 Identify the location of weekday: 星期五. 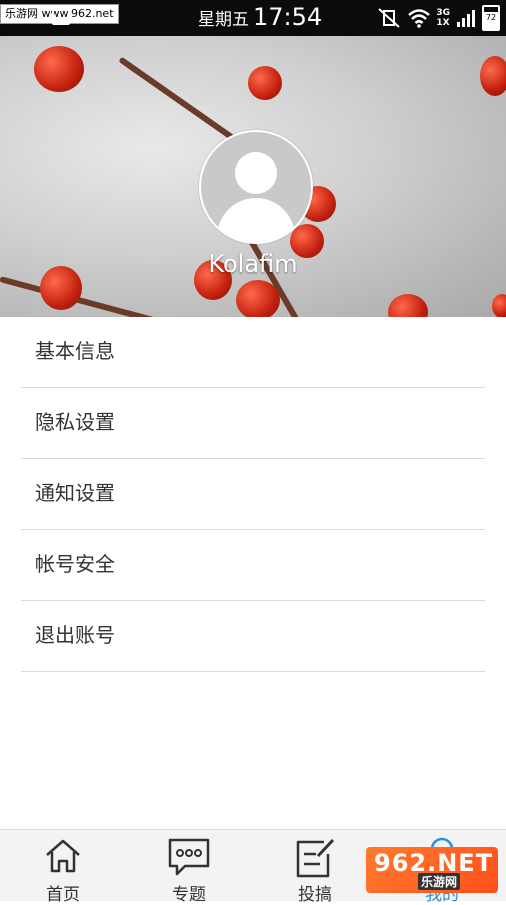
(223, 20).